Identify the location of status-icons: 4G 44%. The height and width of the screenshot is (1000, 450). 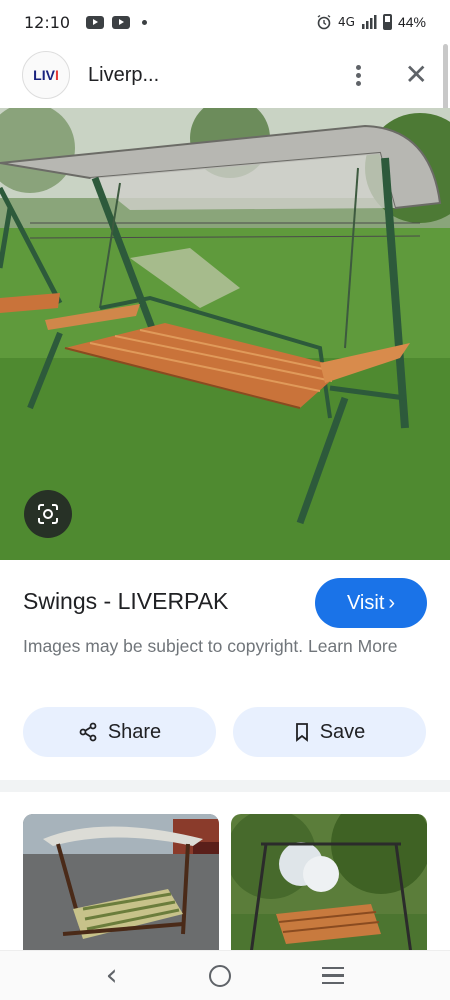
(371, 22).